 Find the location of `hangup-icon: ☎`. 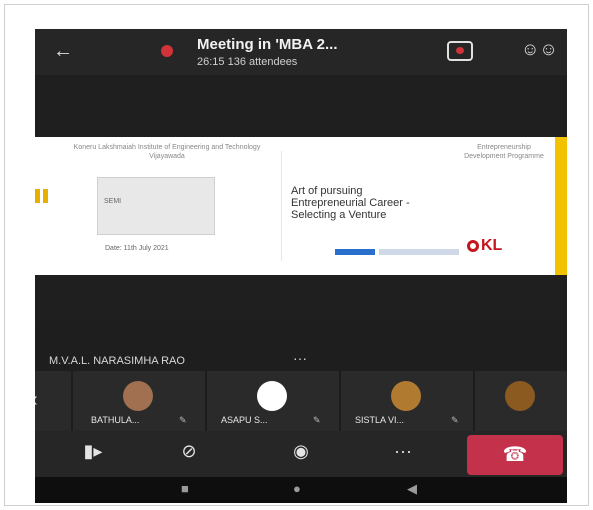

hangup-icon: ☎ is located at coordinates (515, 455).